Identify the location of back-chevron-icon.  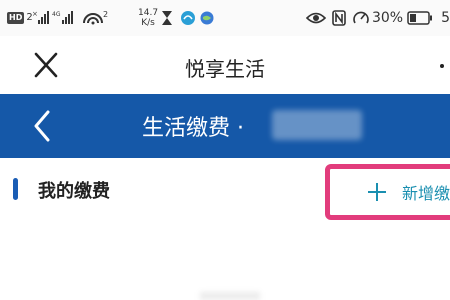
(42, 126).